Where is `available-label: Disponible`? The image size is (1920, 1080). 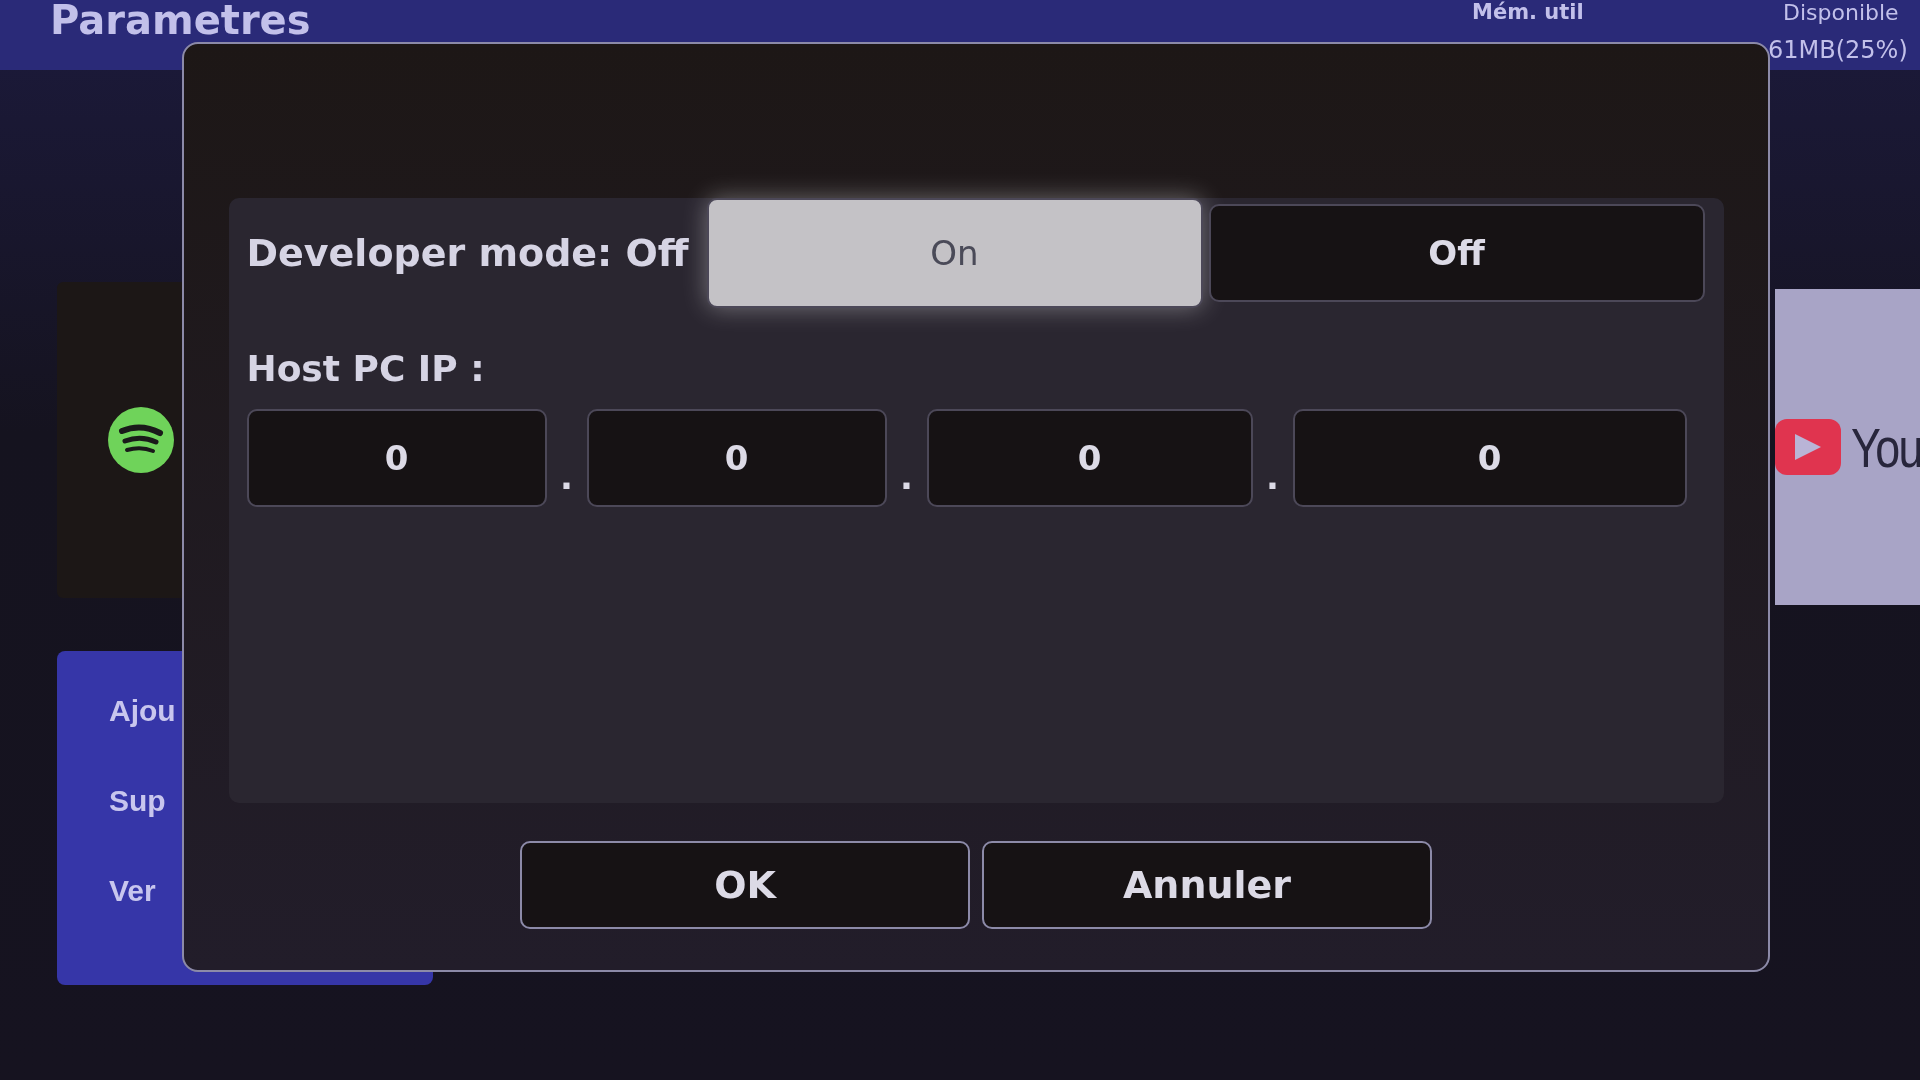 available-label: Disponible is located at coordinates (1841, 12).